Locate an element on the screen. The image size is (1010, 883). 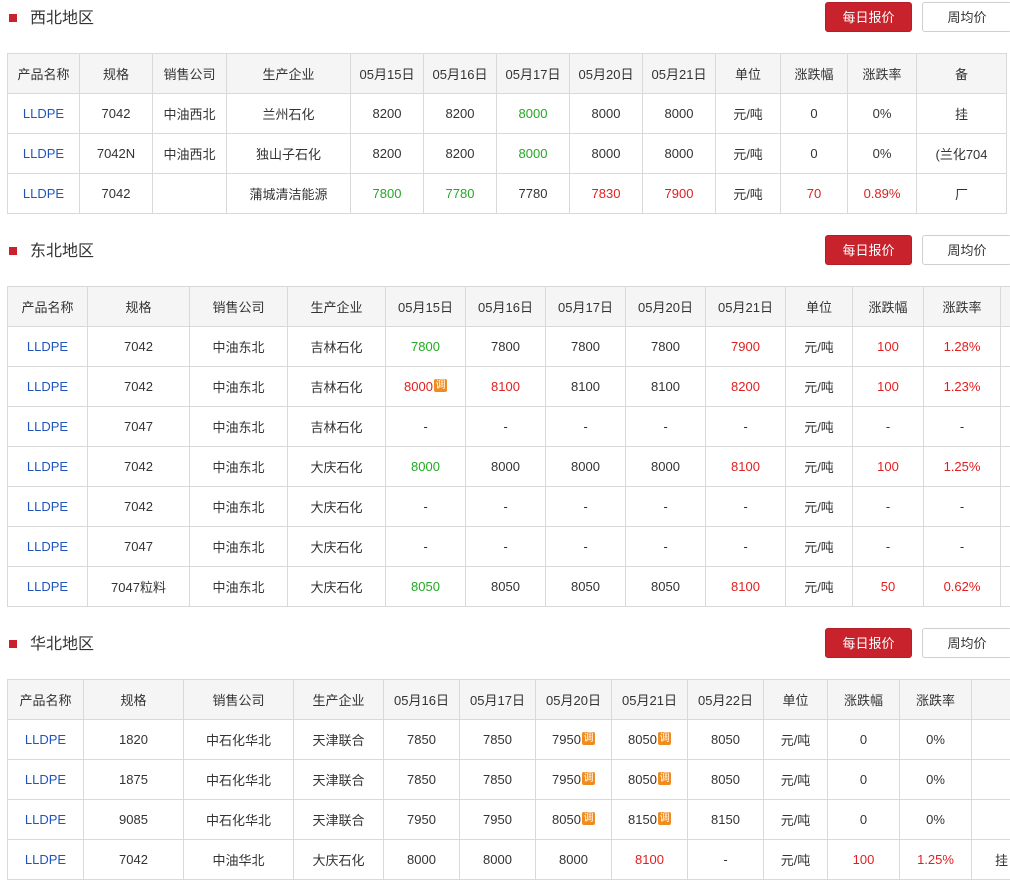
table-cell: 1875 is located at coordinates (133, 779).